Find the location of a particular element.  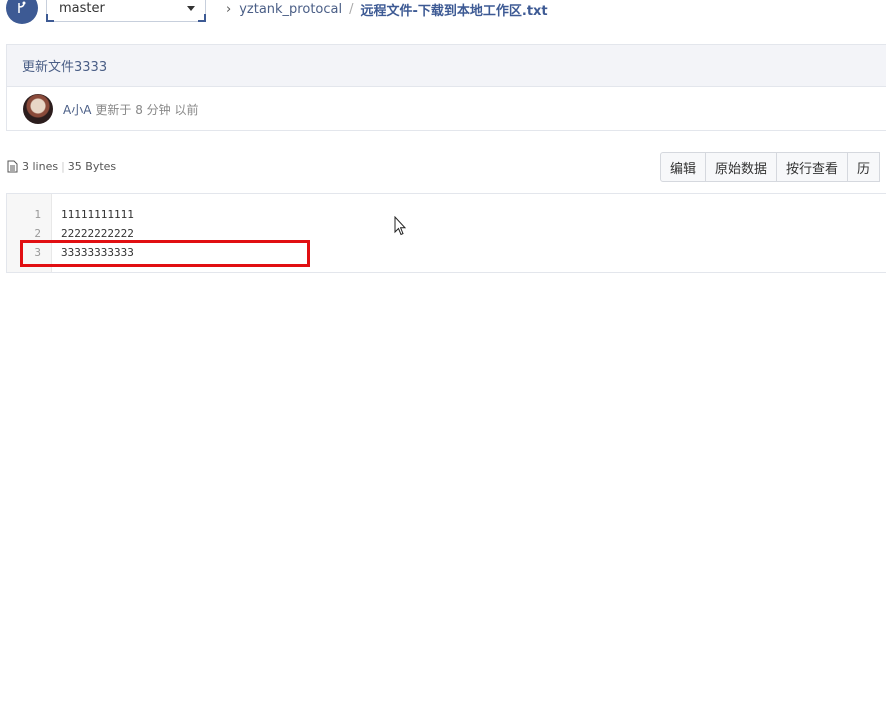

focus-corner-left is located at coordinates (50, 18).